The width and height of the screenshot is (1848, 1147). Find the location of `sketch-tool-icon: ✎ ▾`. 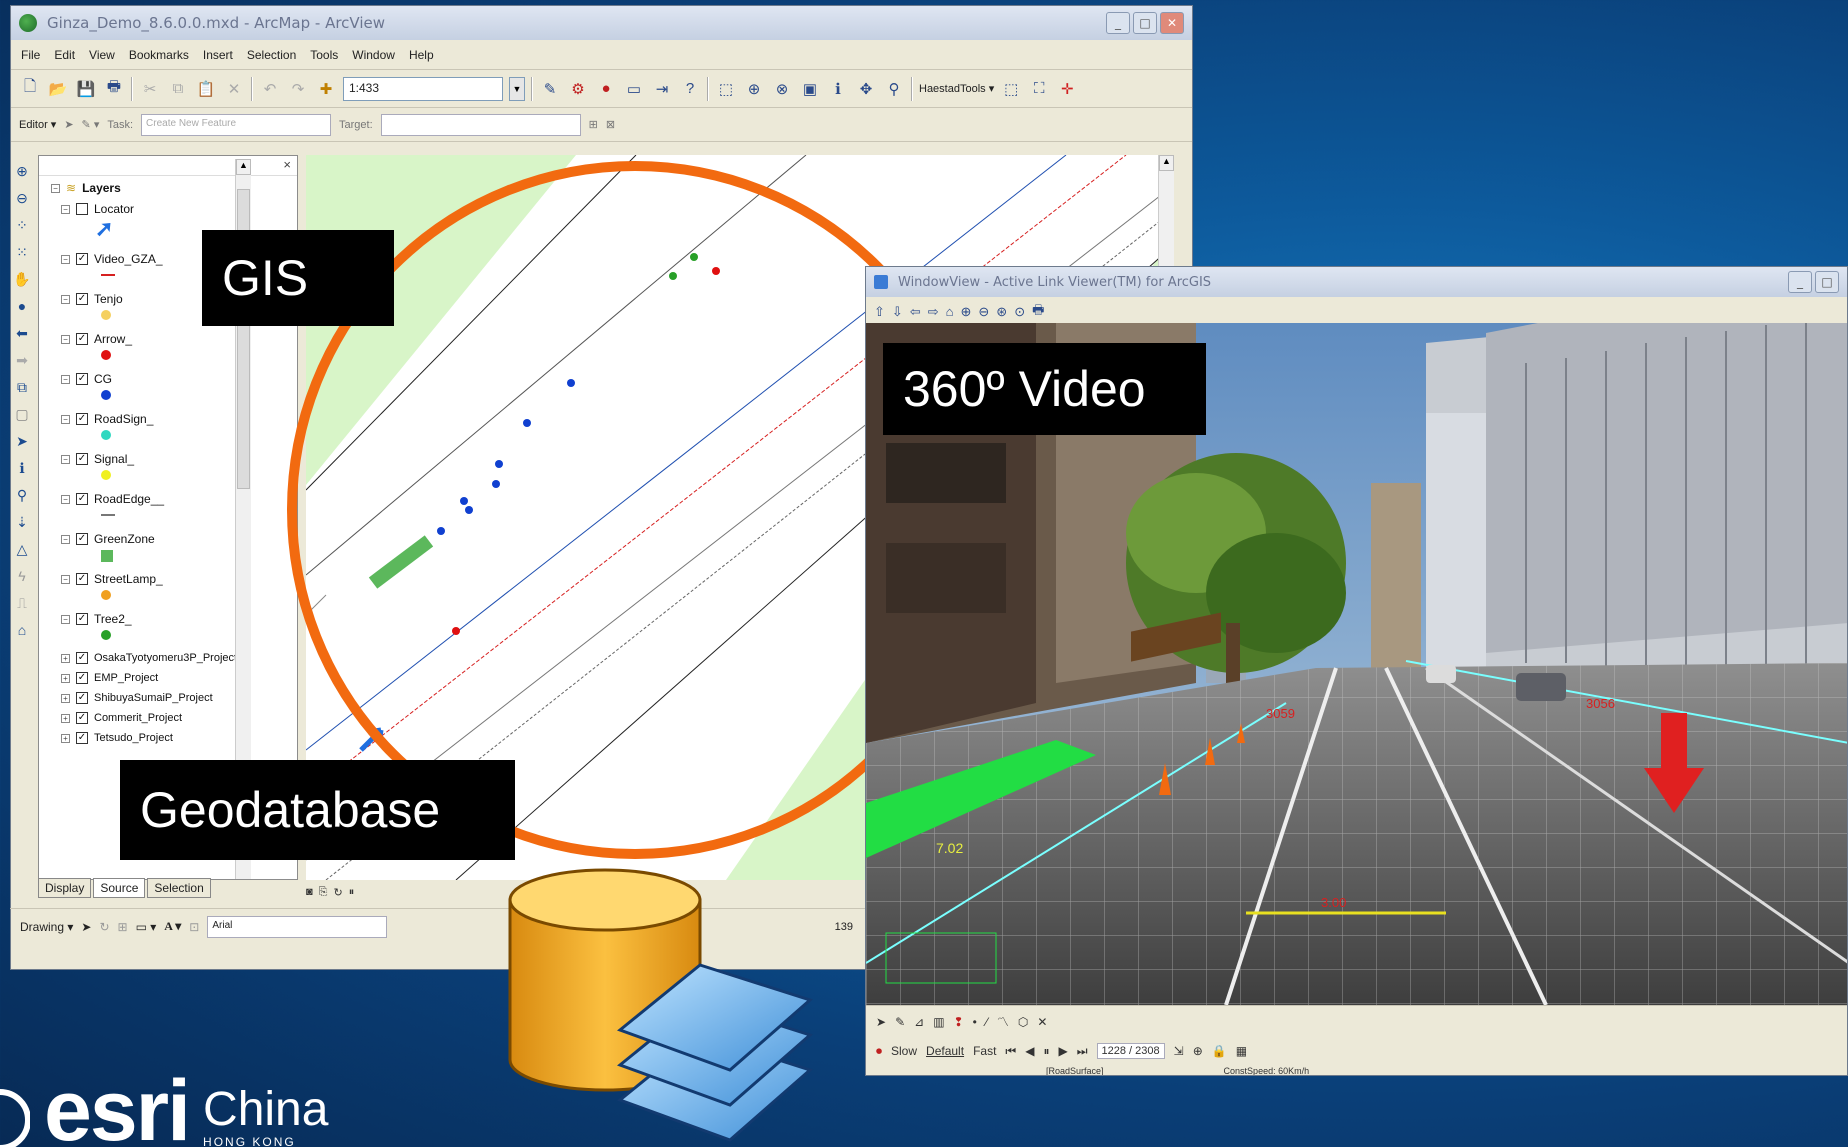

sketch-tool-icon: ✎ ▾ is located at coordinates (91, 124).